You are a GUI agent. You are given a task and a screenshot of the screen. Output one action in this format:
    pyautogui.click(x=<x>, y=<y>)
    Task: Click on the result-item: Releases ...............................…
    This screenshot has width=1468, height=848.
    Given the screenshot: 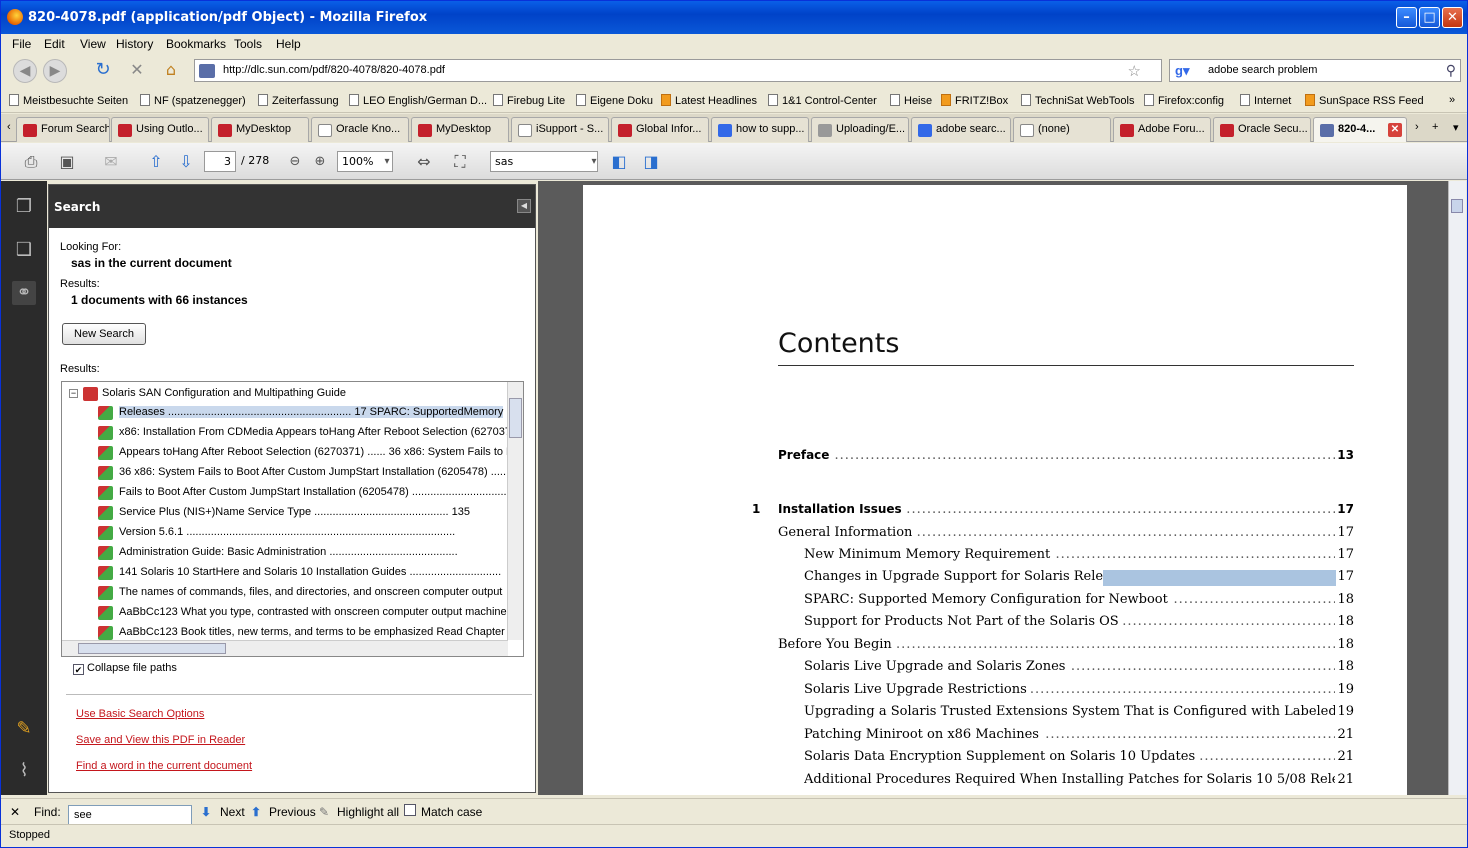 What is the action you would take?
    pyautogui.click(x=285, y=413)
    